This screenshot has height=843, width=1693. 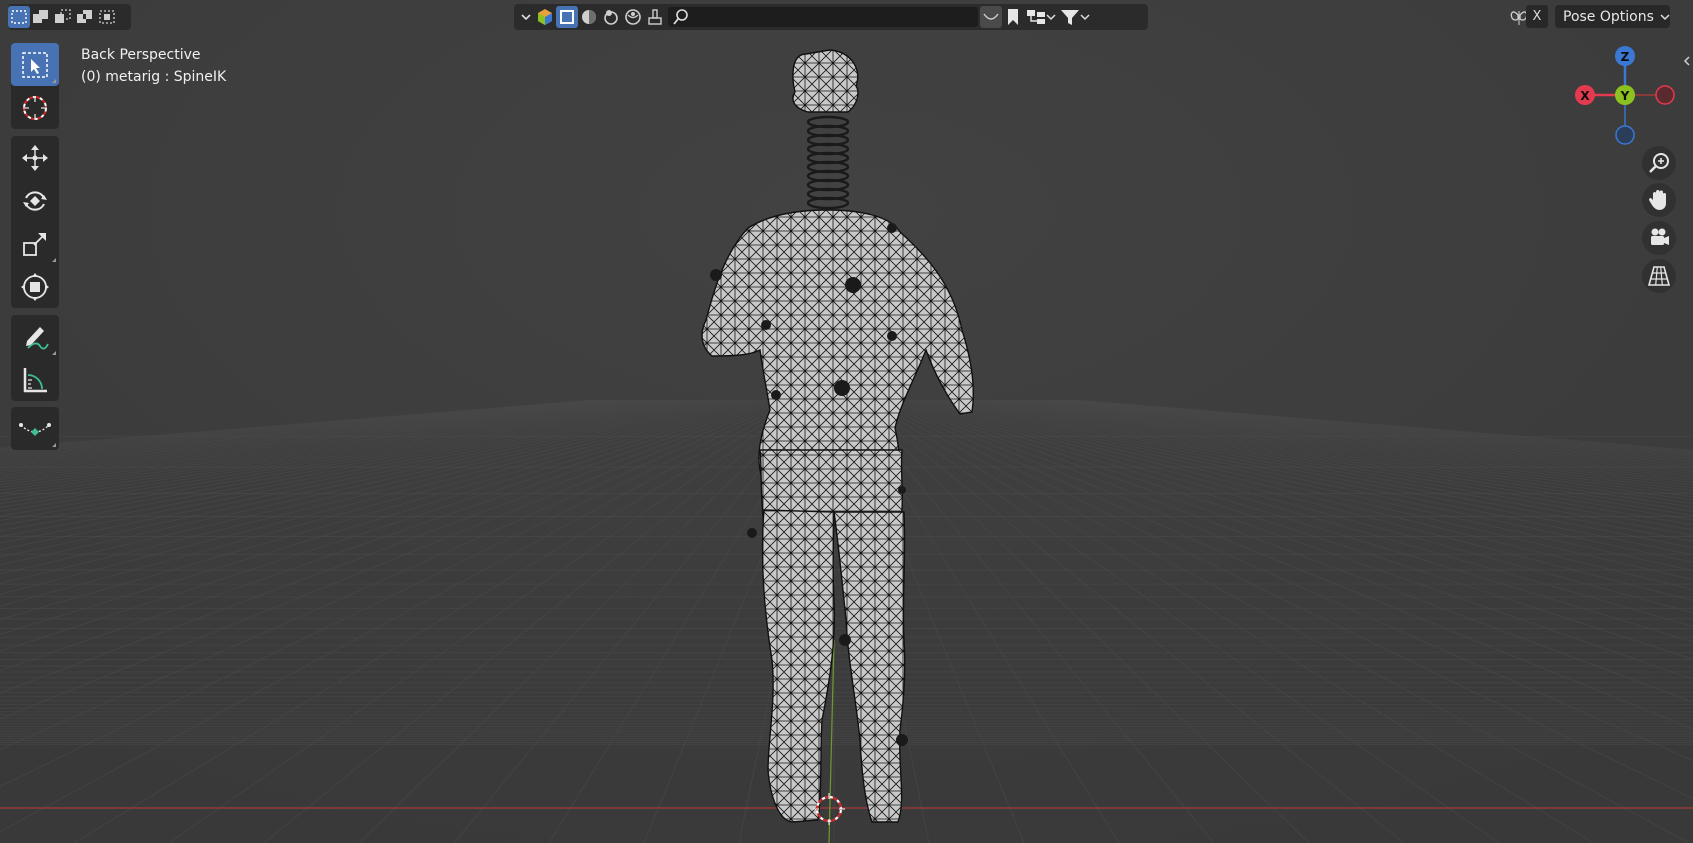 I want to click on relax-pose-tool, so click(x=35, y=428).